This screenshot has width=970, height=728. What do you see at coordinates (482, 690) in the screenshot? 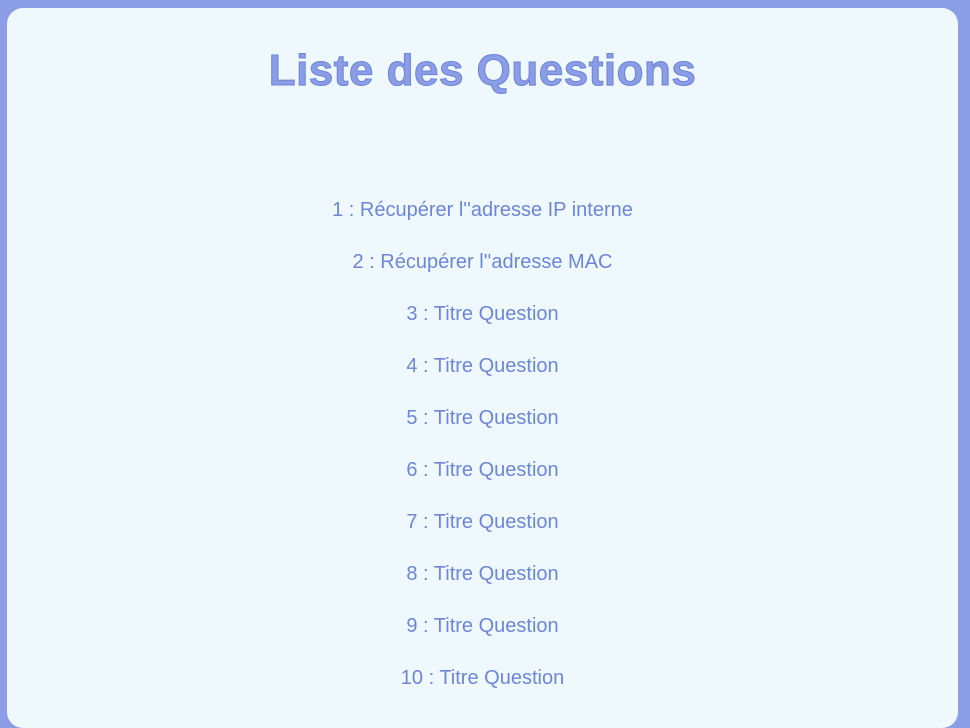
I see `list-item: 10 : Titre Question` at bounding box center [482, 690].